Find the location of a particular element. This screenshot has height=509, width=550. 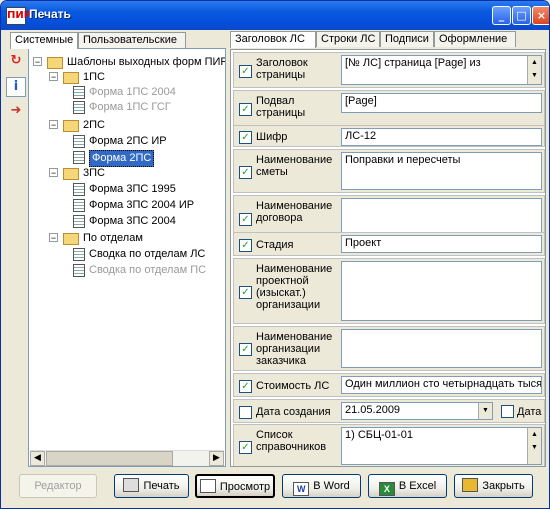

tree-item-label: 3ПС is located at coordinates (94, 173).